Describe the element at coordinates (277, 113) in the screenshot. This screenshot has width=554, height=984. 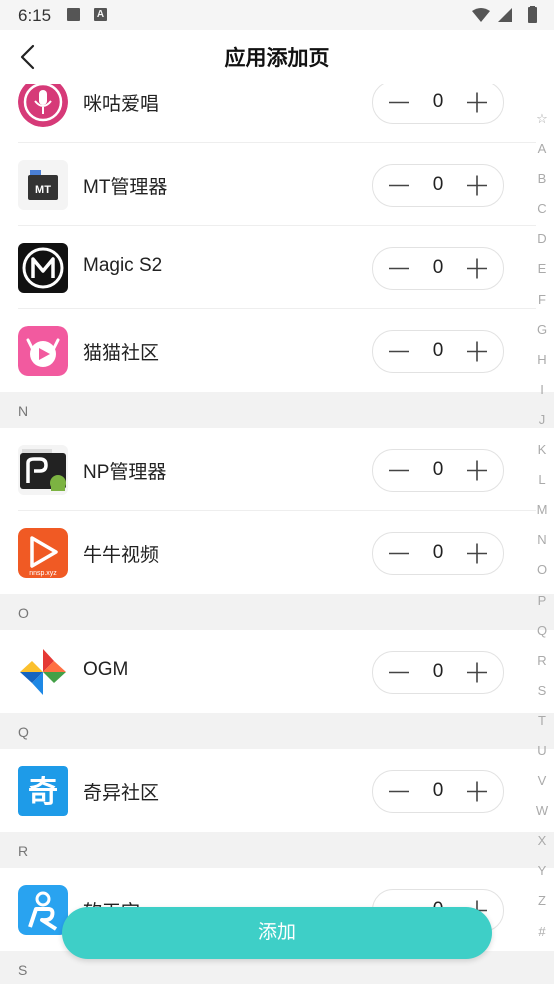
I see `list-item: 咪咕爱唱 0` at that location.